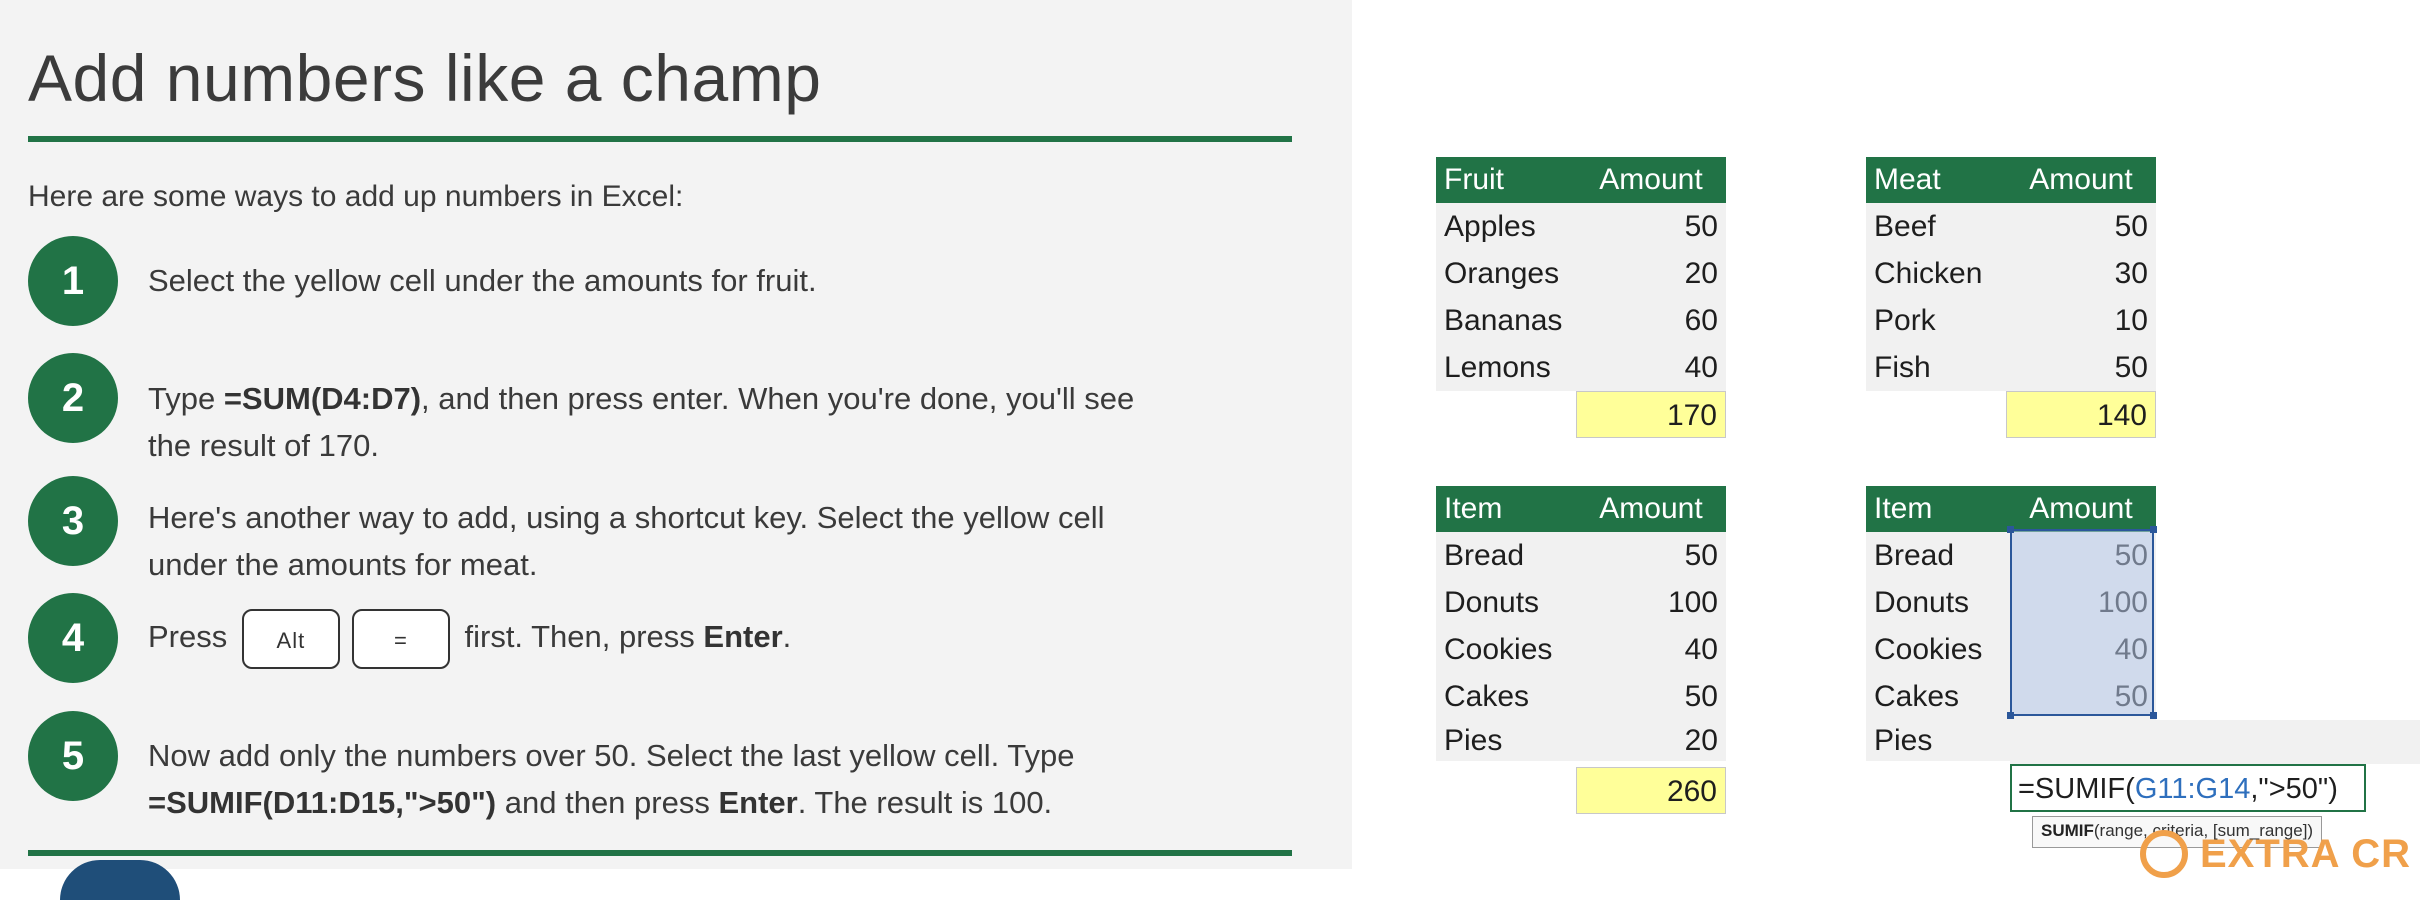 This screenshot has height=900, width=2420. What do you see at coordinates (607, 802) in the screenshot?
I see `step-5-text-mid: and then press` at bounding box center [607, 802].